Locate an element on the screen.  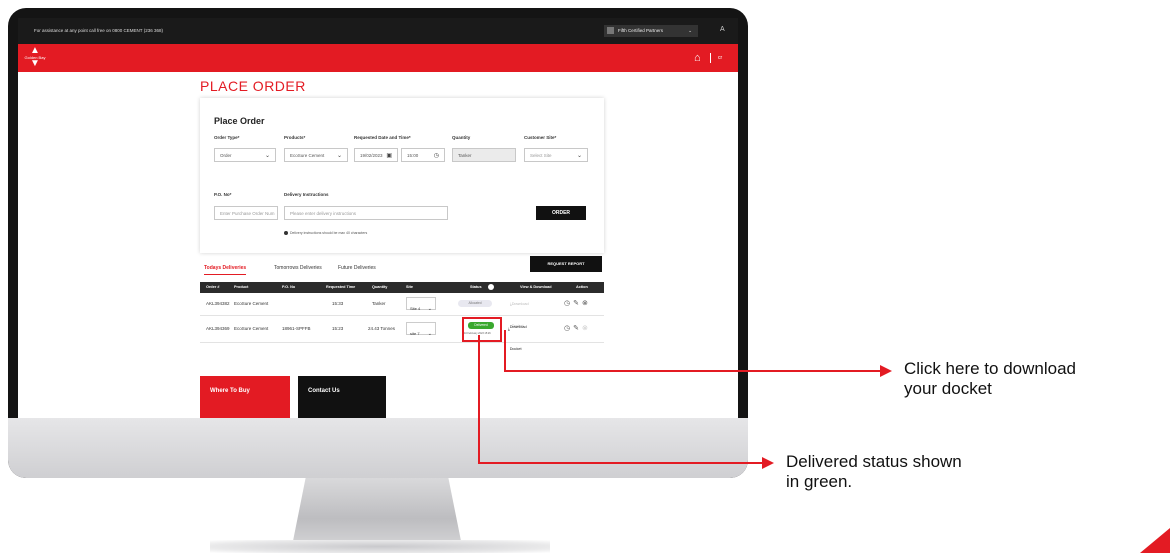
requested-time: 15:23 is located at coordinates (338, 328).